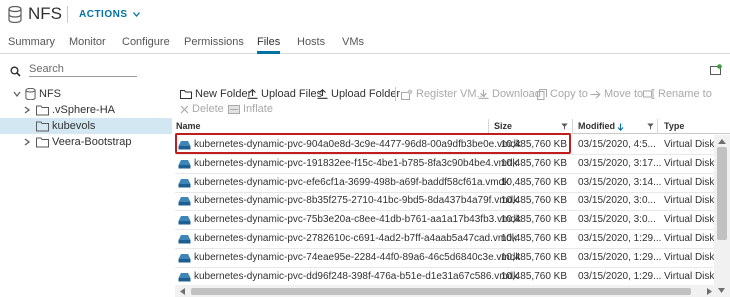  I want to click on vertical-scroll-thumb, so click(722, 193).